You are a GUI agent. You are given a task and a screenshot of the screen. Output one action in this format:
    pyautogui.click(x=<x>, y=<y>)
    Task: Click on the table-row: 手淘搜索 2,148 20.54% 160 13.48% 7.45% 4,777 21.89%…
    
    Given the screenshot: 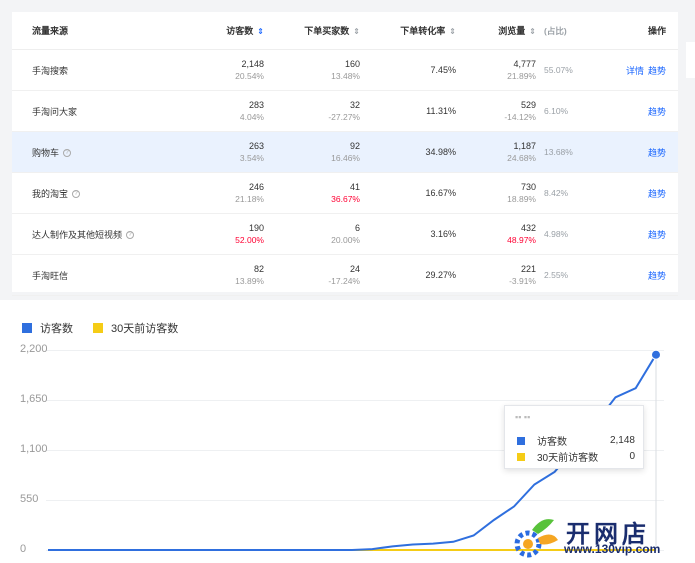 What is the action you would take?
    pyautogui.click(x=345, y=70)
    